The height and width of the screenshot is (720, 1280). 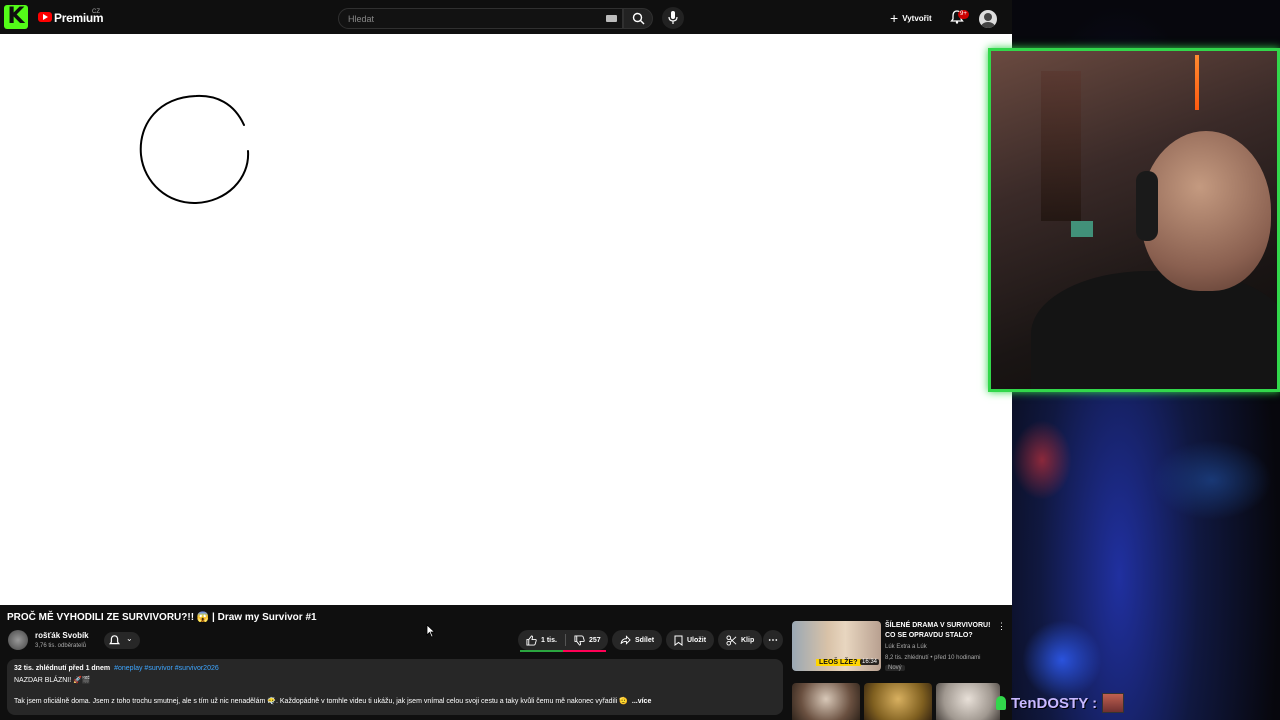 What do you see at coordinates (1061, 146) in the screenshot?
I see `webcam-background-prop` at bounding box center [1061, 146].